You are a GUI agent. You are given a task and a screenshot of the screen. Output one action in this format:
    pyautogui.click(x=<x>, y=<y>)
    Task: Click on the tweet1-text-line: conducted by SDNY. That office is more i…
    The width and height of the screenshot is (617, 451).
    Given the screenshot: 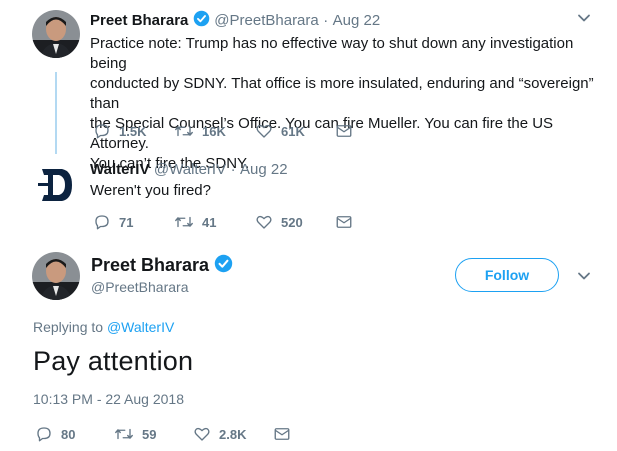 What is the action you would take?
    pyautogui.click(x=342, y=93)
    